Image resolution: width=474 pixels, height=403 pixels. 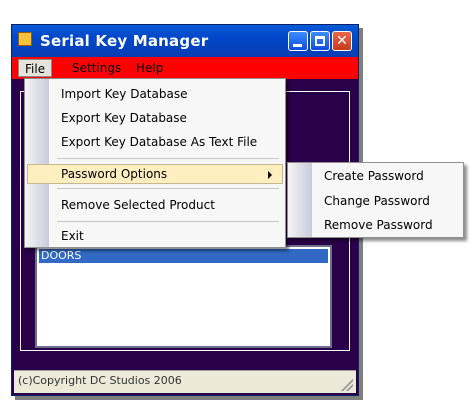 What do you see at coordinates (149, 68) in the screenshot?
I see `menu-help: Help` at bounding box center [149, 68].